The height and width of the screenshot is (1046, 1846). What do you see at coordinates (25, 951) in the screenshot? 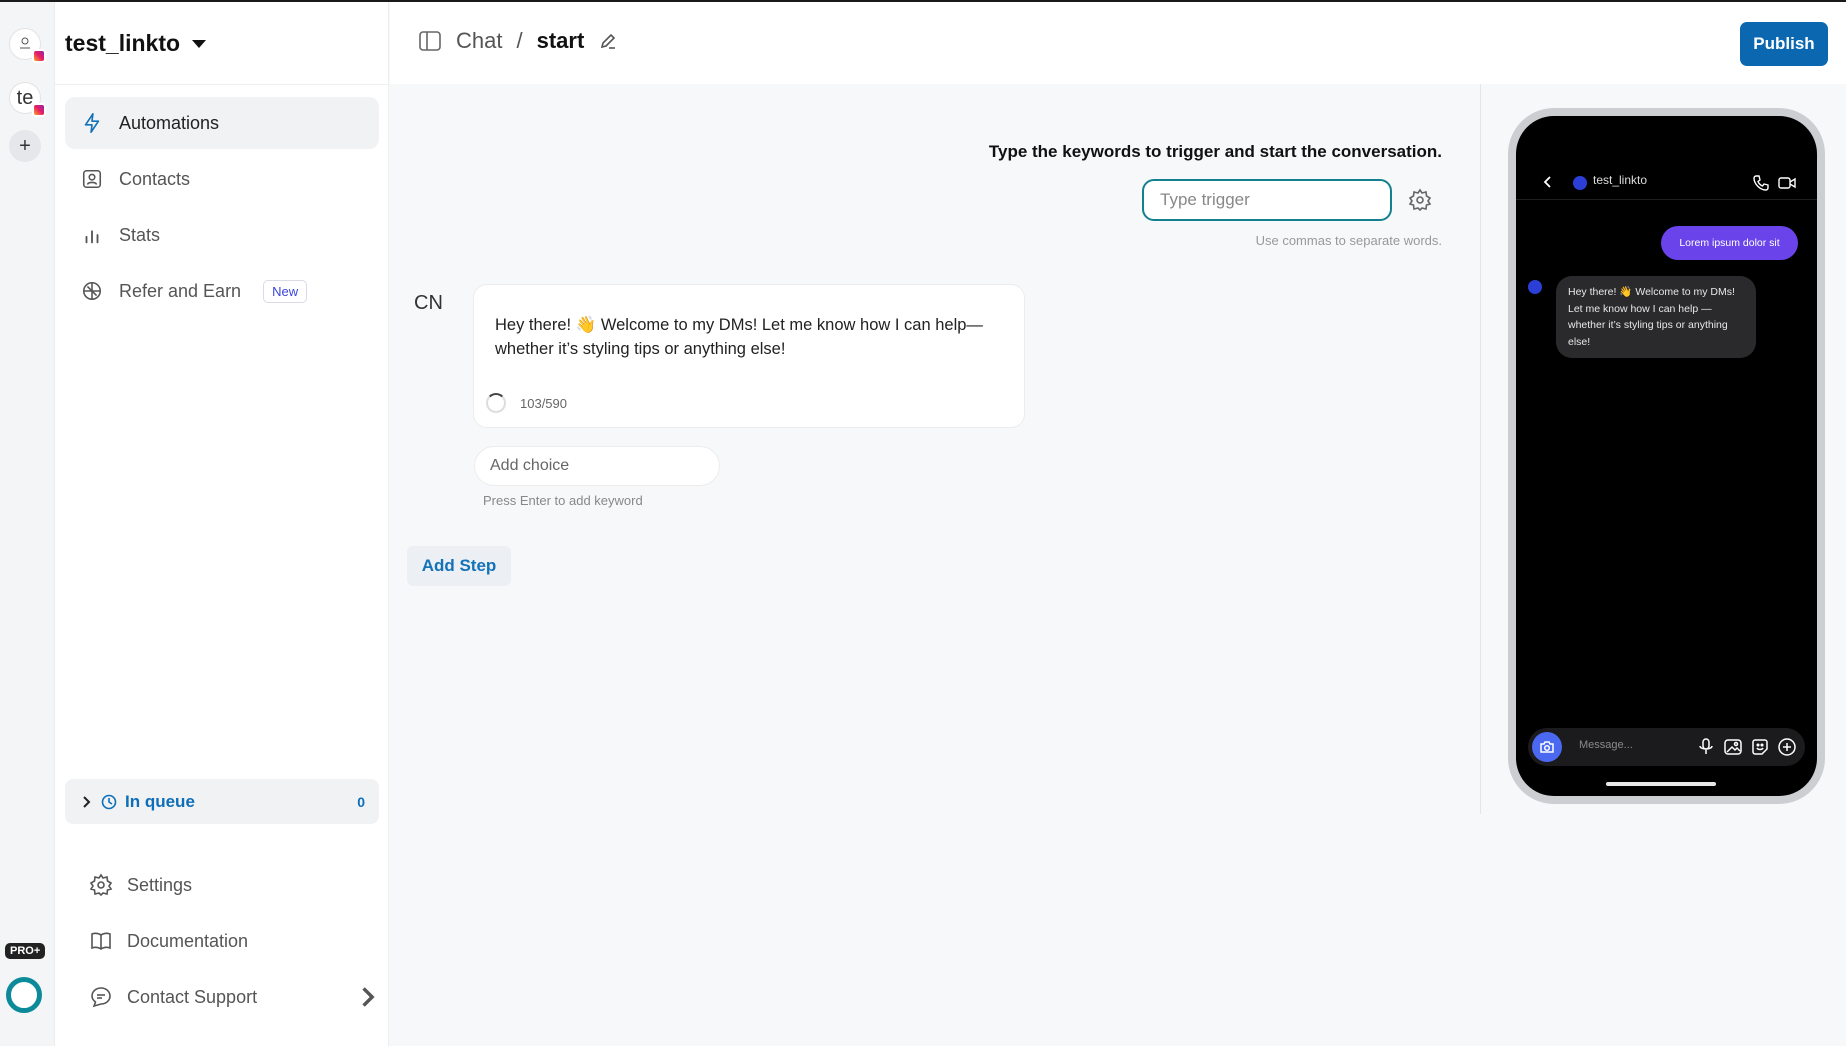
I see `pro-badge: PRO+` at bounding box center [25, 951].